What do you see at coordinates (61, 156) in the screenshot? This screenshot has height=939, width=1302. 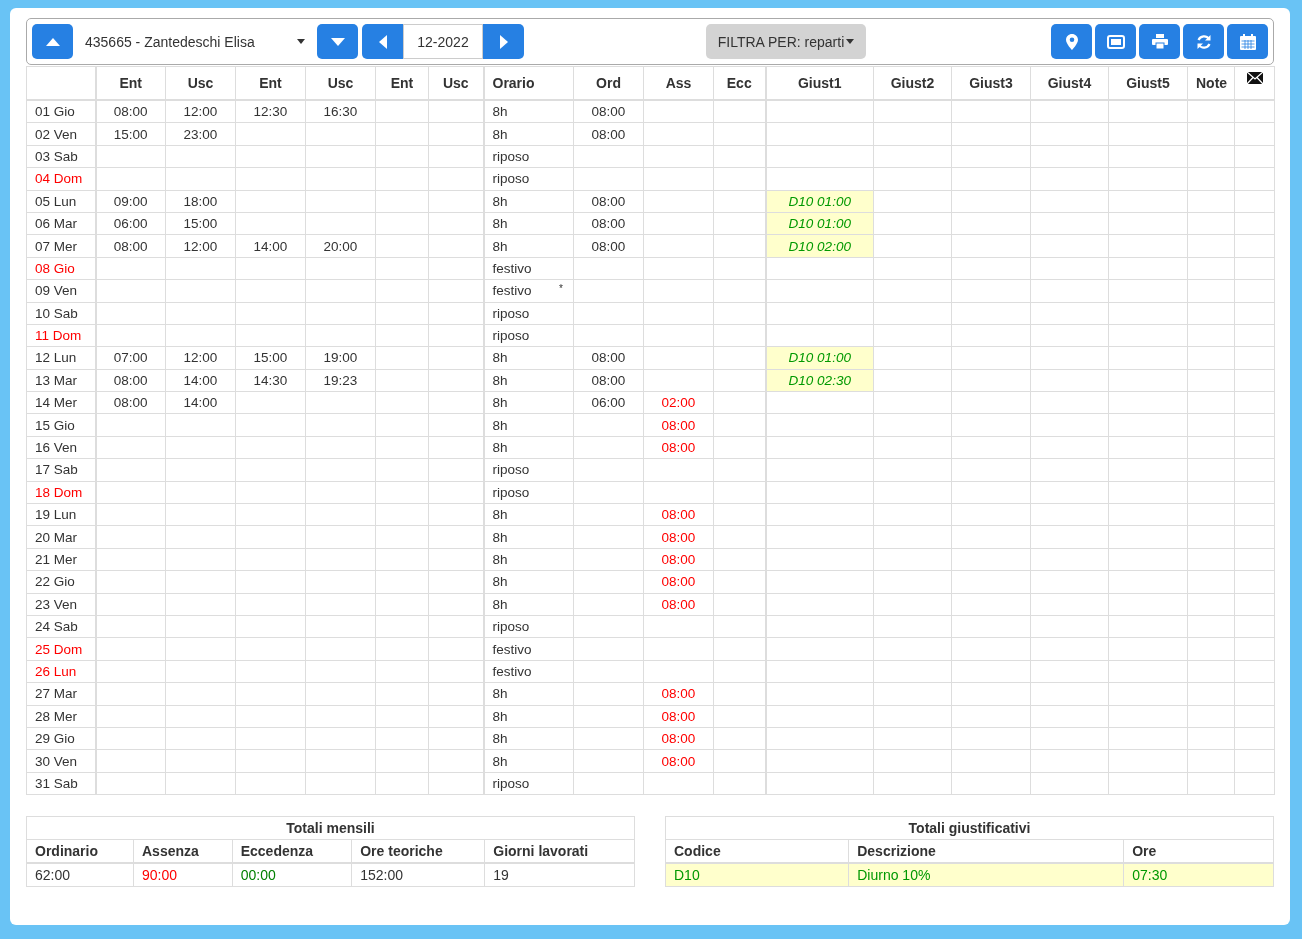 I see `day-cell: 03 Sab` at bounding box center [61, 156].